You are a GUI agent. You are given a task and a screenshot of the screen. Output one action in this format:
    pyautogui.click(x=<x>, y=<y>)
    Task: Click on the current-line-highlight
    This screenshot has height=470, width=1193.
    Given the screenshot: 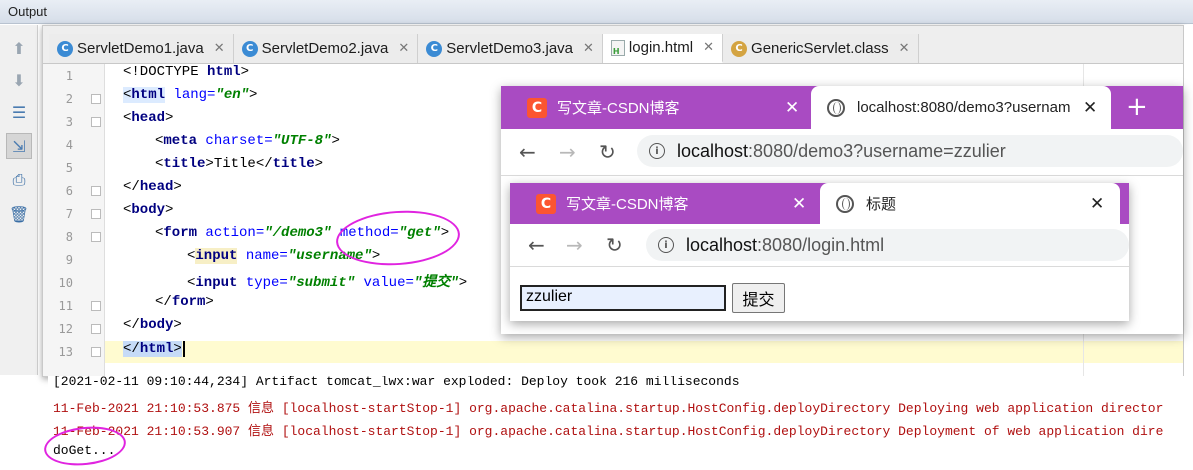 What is the action you would take?
    pyautogui.click(x=644, y=352)
    